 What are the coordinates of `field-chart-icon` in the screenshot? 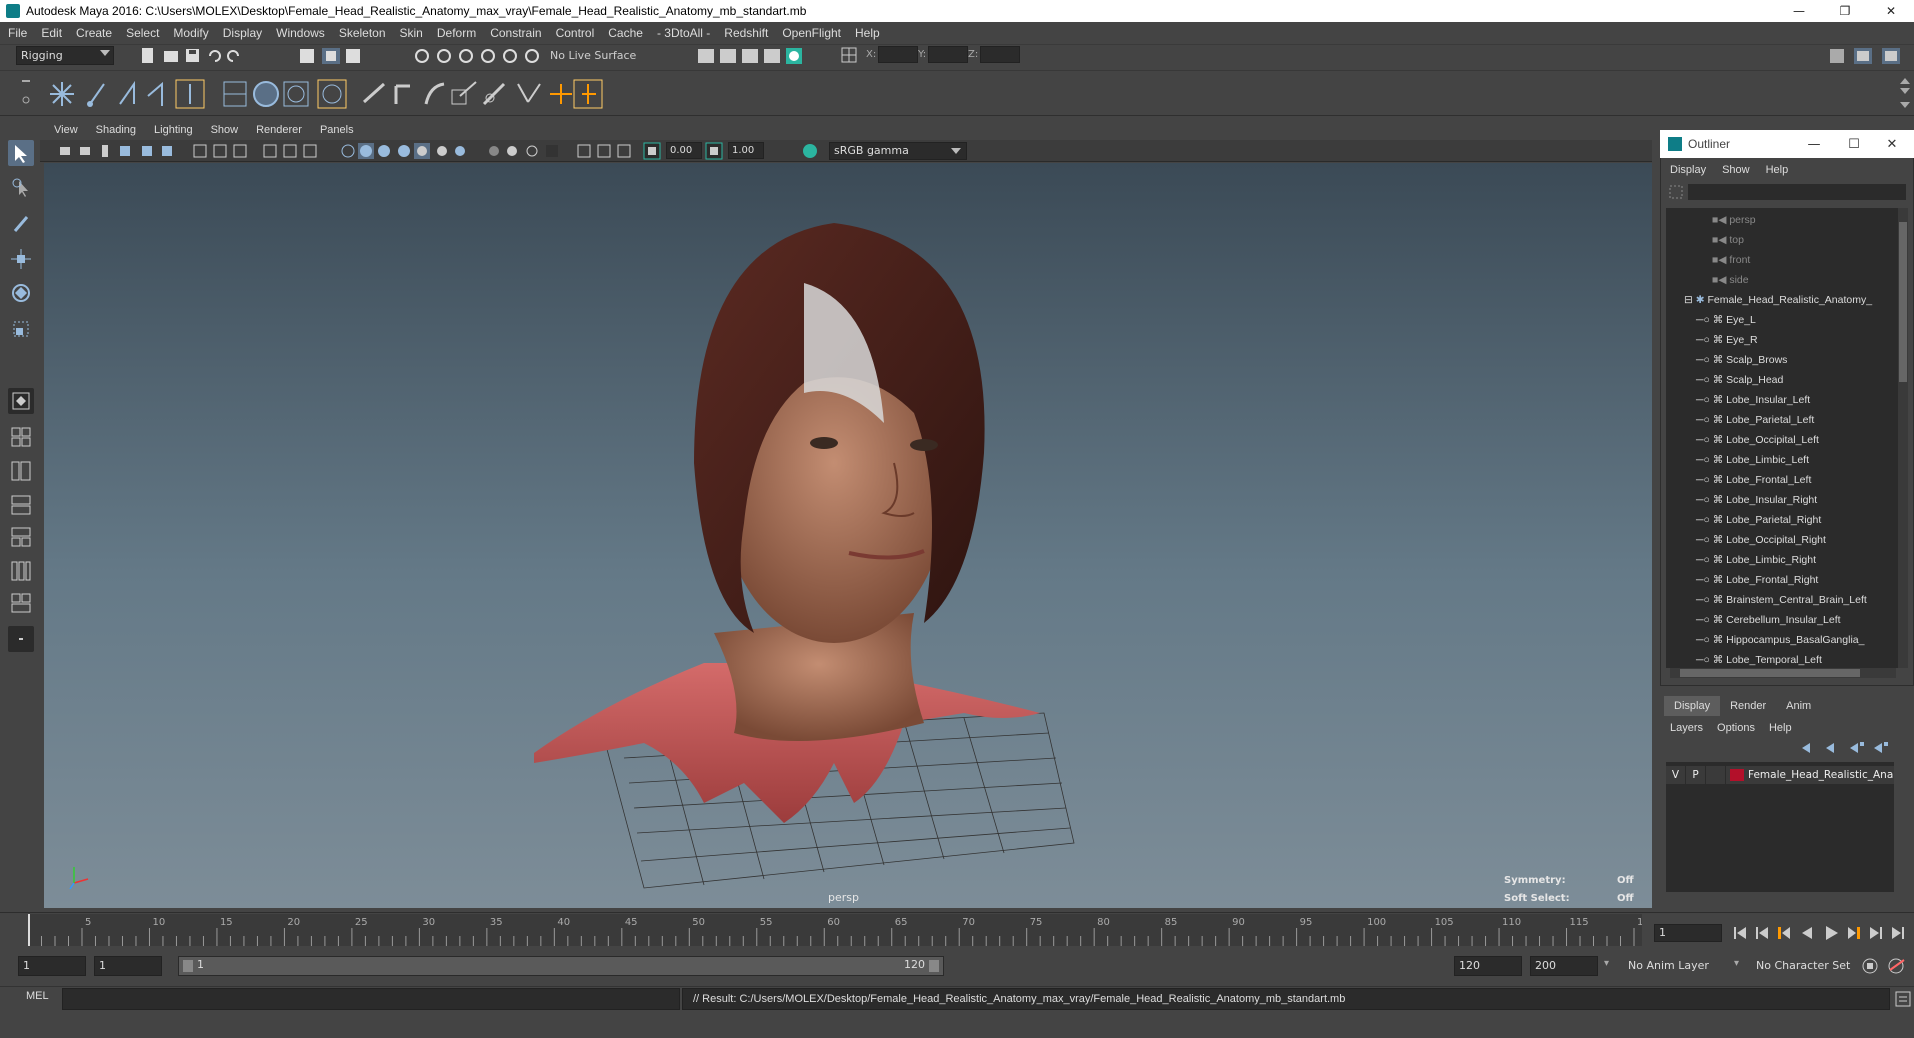 It's located at (290, 151).